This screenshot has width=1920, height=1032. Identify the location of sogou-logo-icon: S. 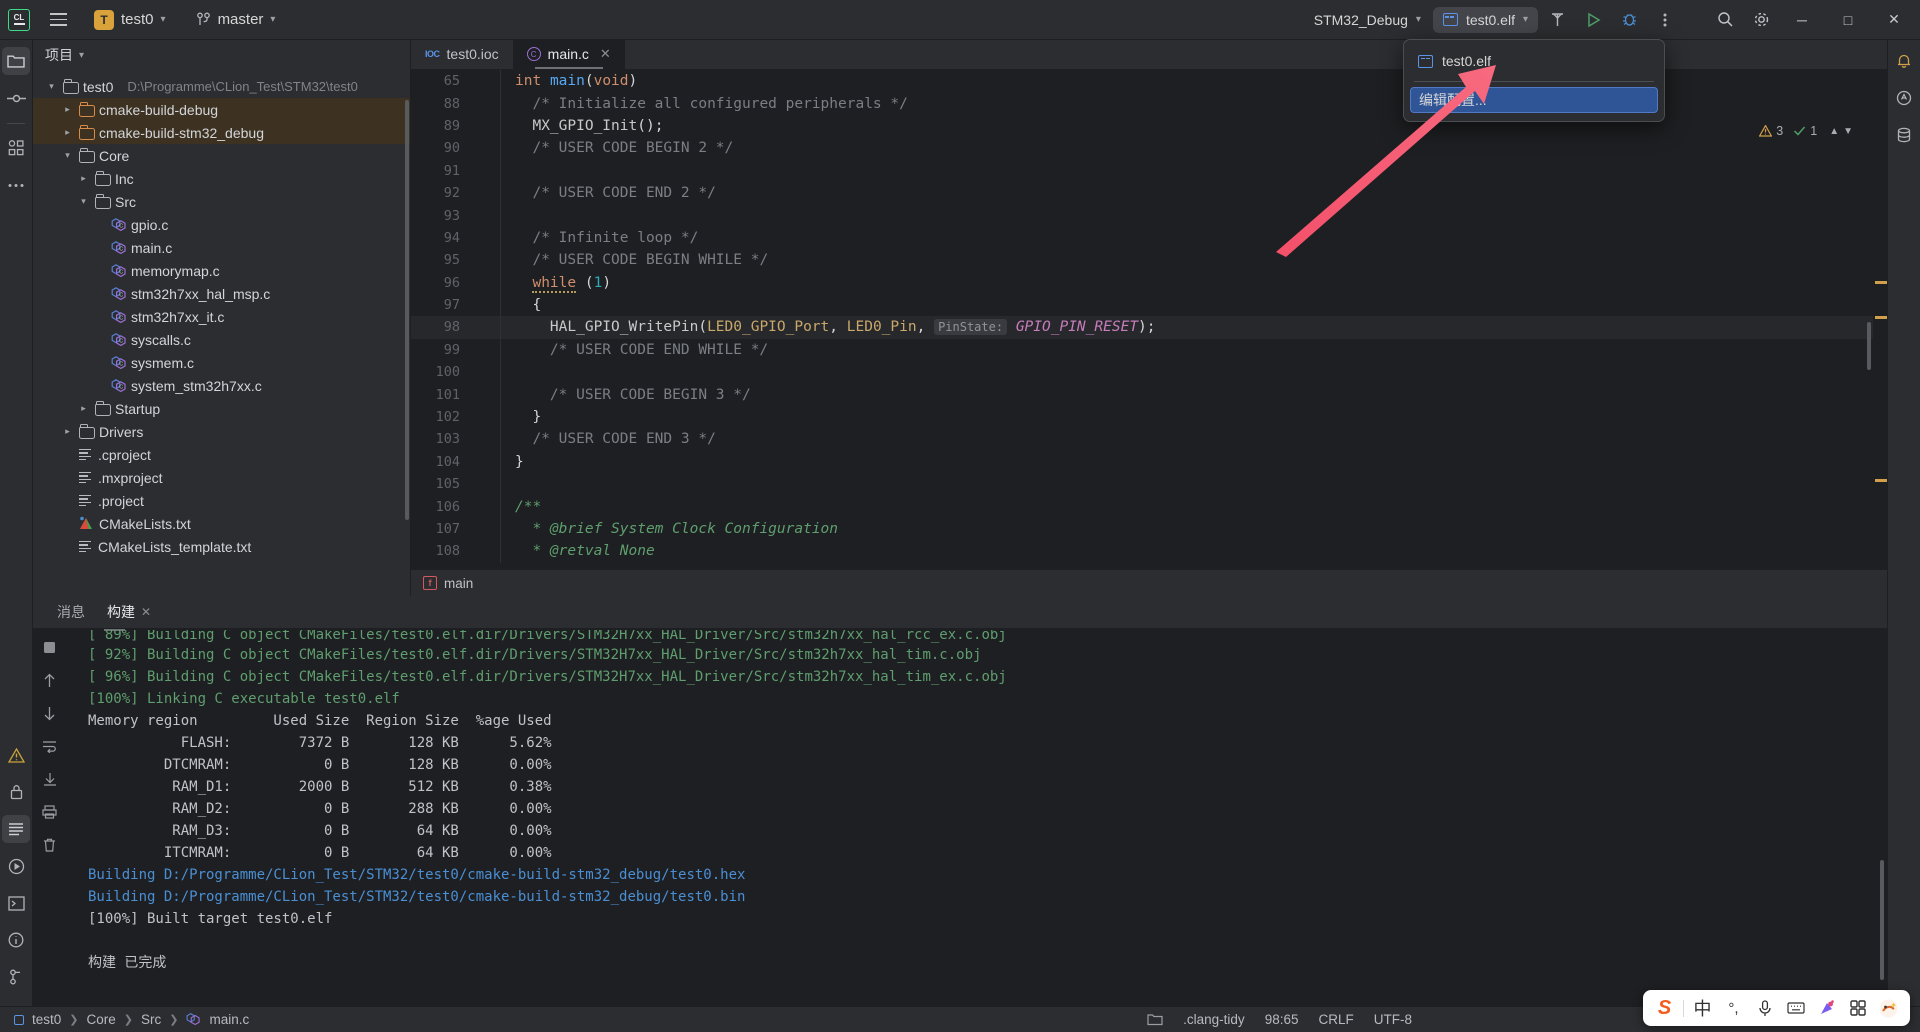
(1664, 1008).